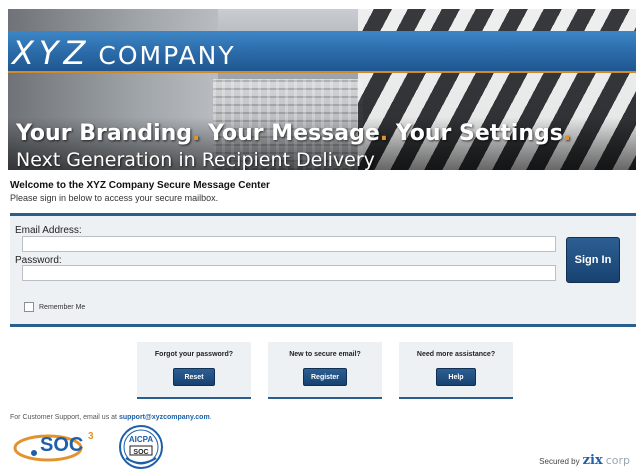 The image size is (636, 470). Describe the element at coordinates (325, 354) in the screenshot. I see `new-user-question: New to secure email?` at that location.